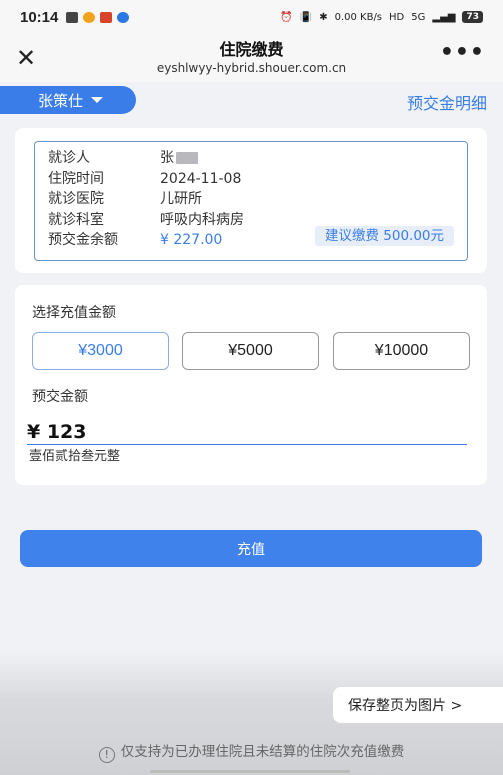 Image resolution: width=503 pixels, height=775 pixels. I want to click on info-row-admission: 住院时间 2024-11-08, so click(257, 179).